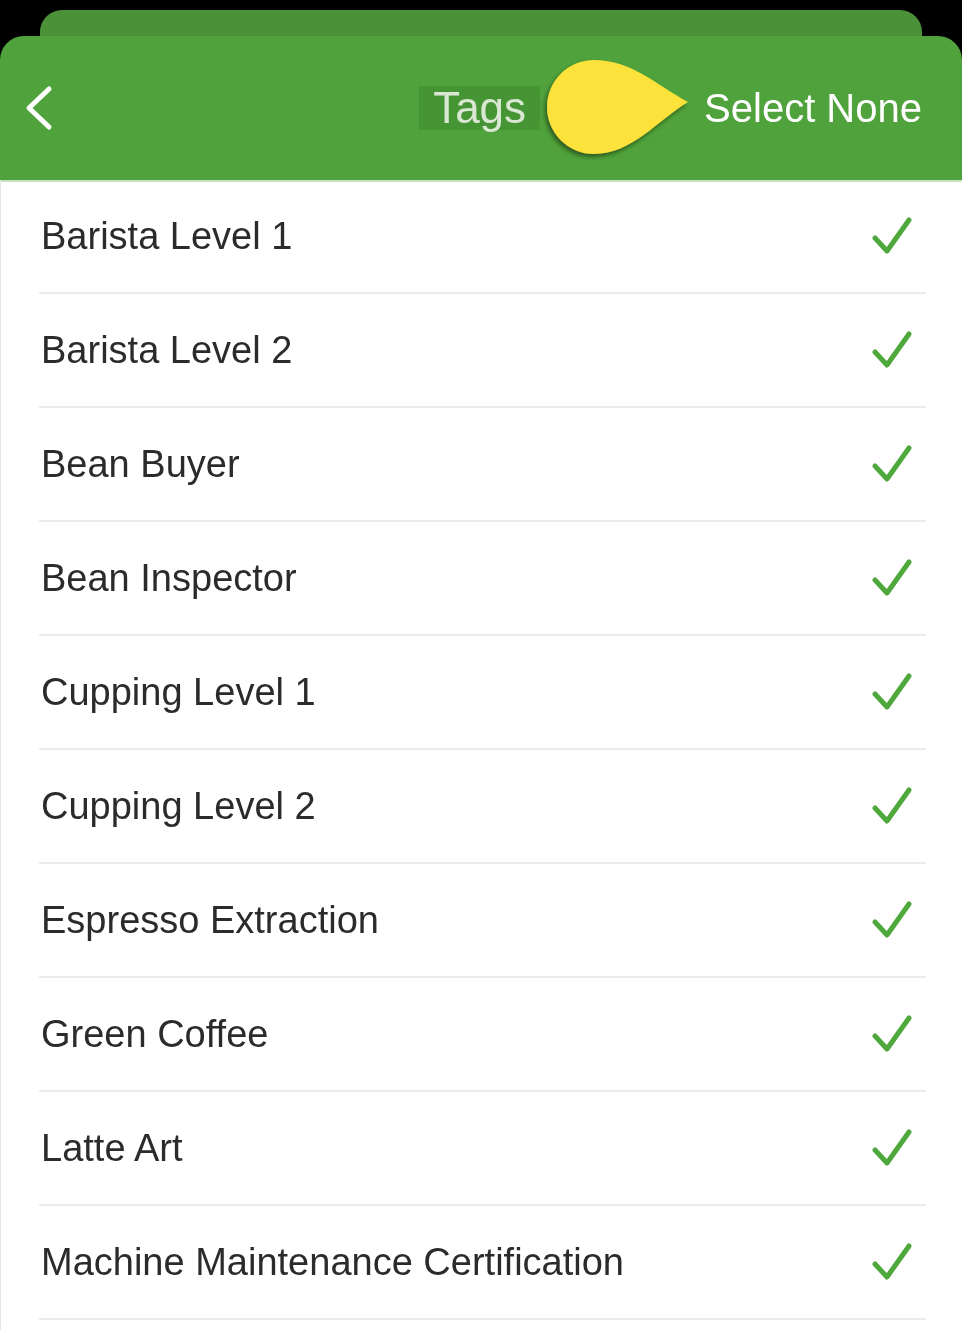 The width and height of the screenshot is (962, 1330). I want to click on back-chevron-icon, so click(39, 108).